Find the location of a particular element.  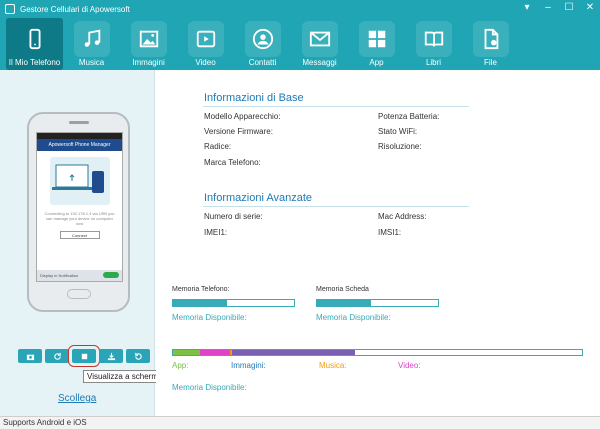

phone-speaker is located at coordinates (79, 122).